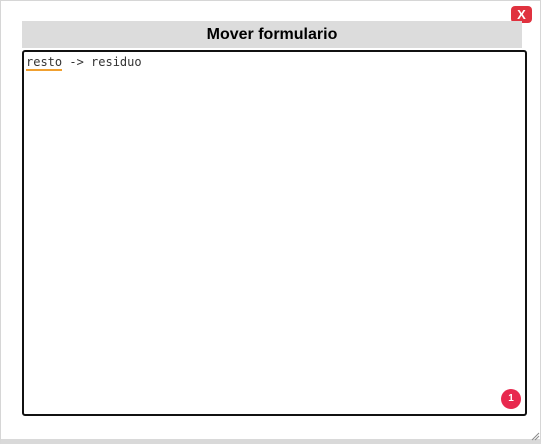 The height and width of the screenshot is (446, 541). What do you see at coordinates (102, 62) in the screenshot?
I see `editor-line-text: -> residuo` at bounding box center [102, 62].